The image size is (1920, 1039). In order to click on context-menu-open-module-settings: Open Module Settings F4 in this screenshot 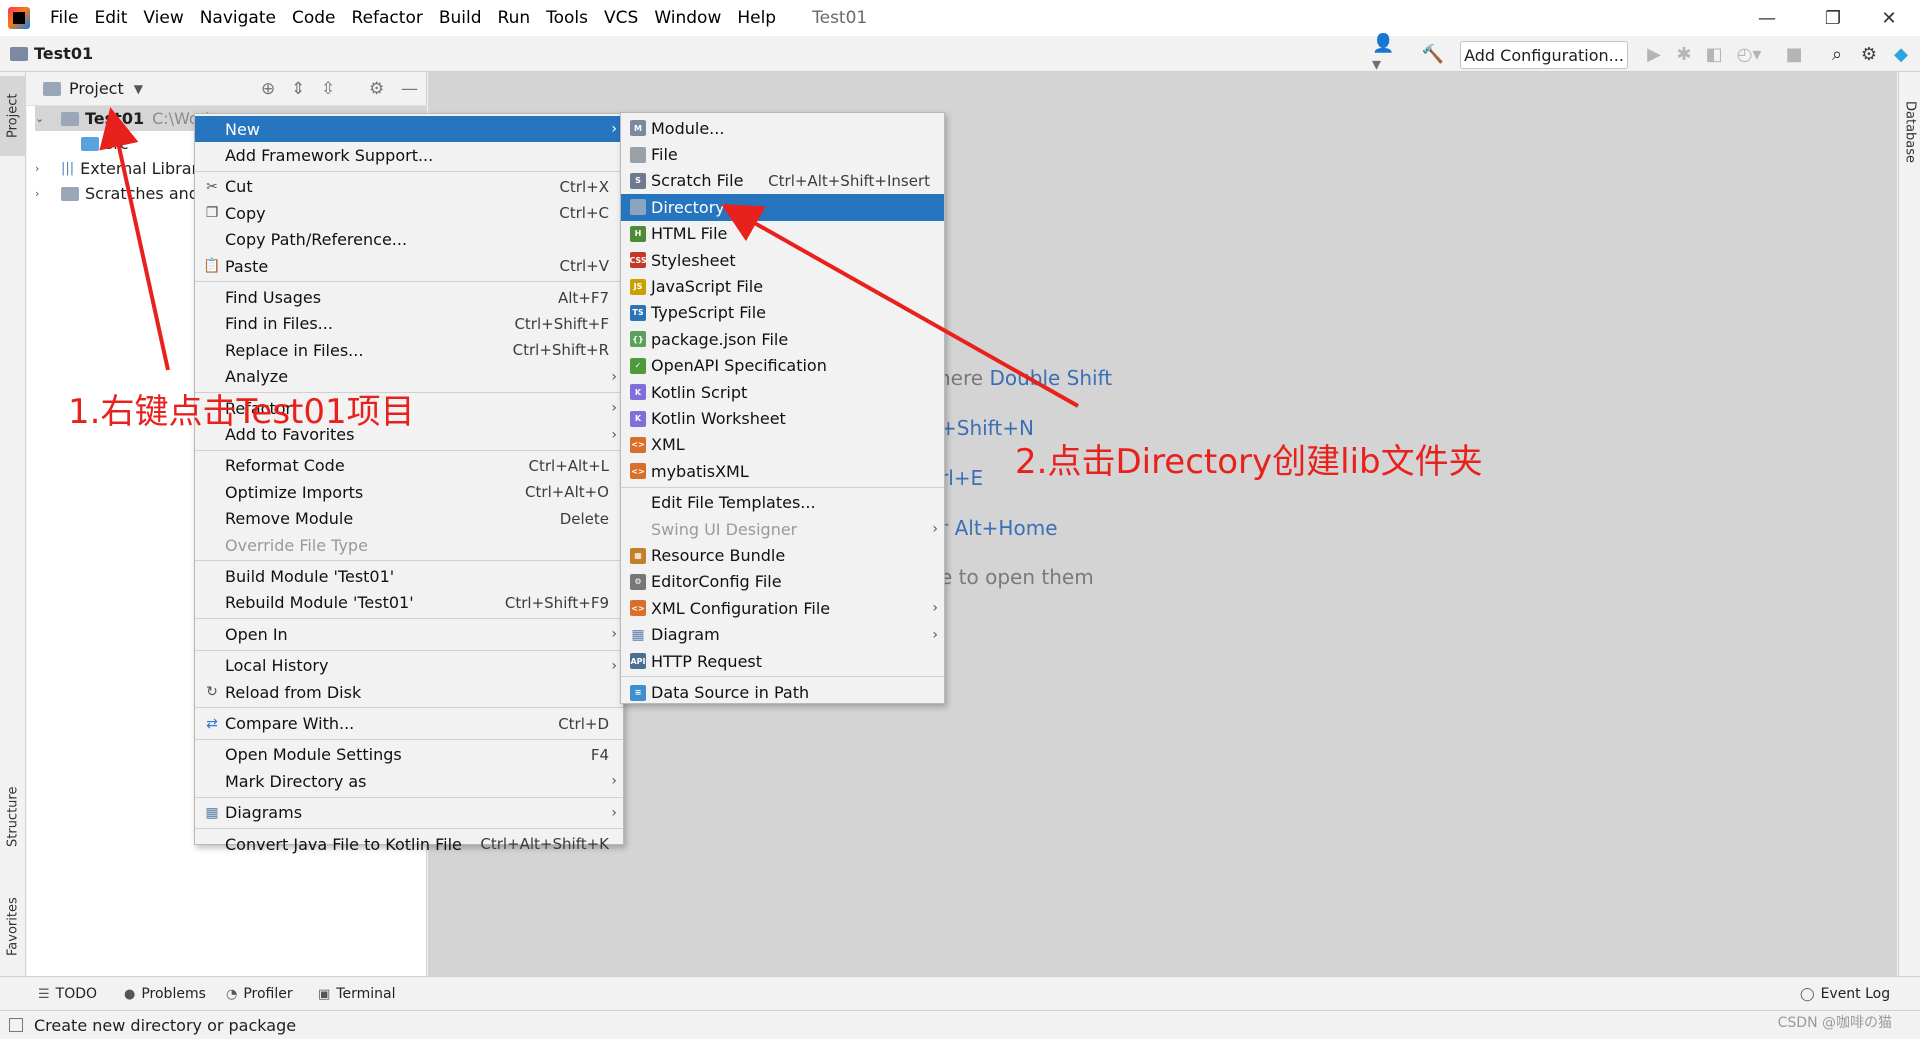, I will do `click(409, 755)`.